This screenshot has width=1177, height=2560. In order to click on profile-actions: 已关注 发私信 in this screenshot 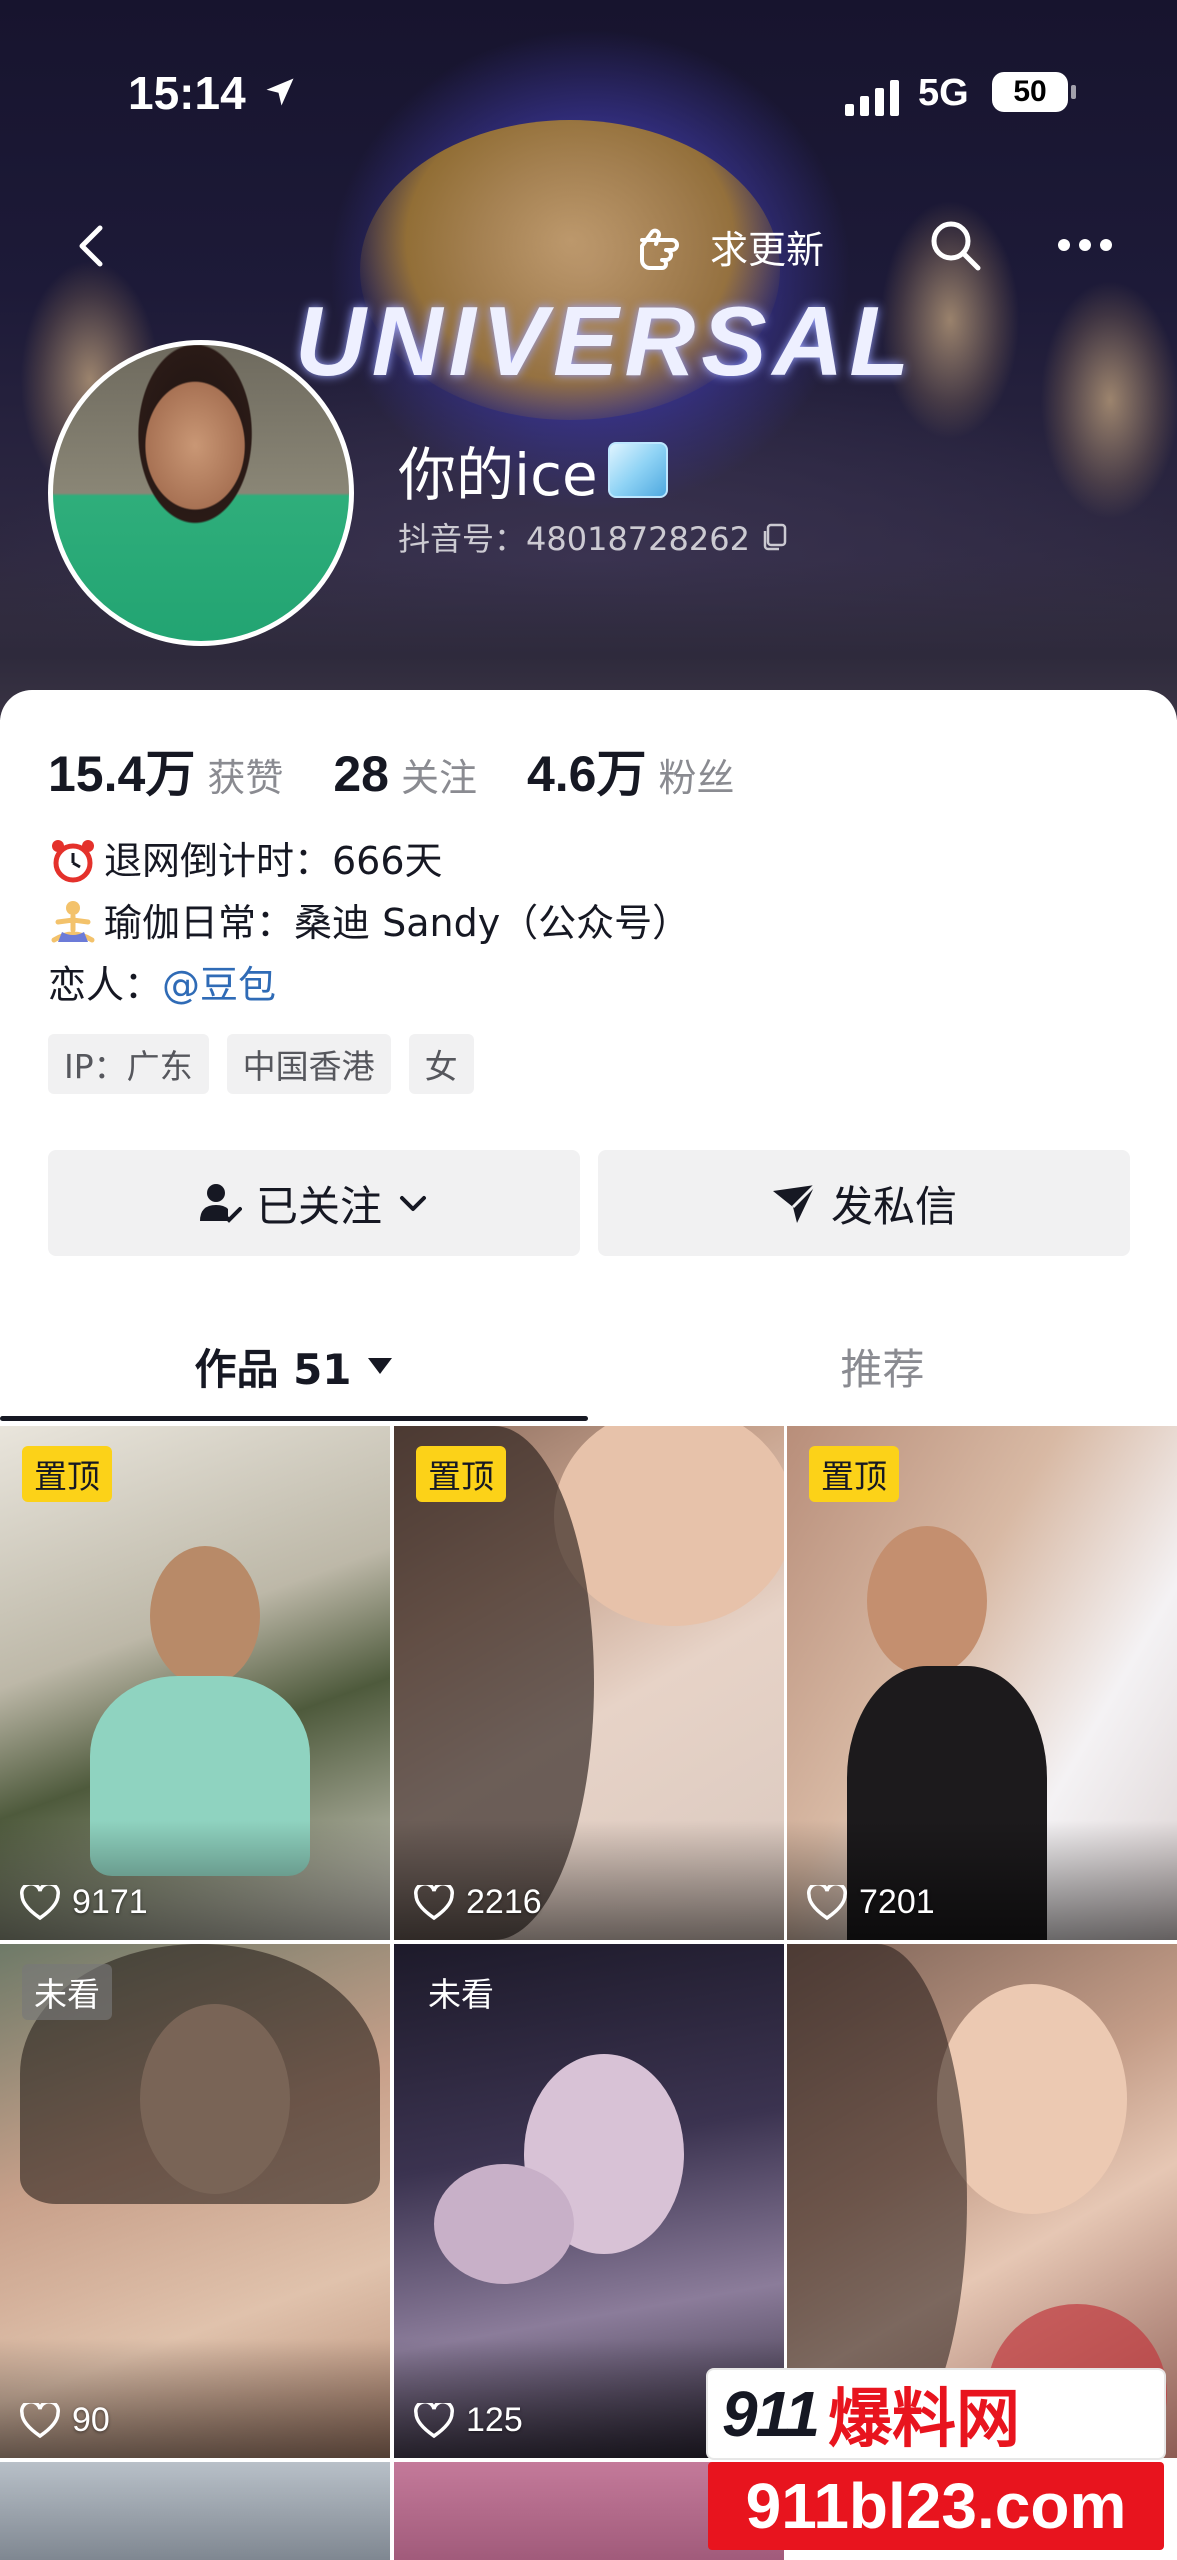, I will do `click(589, 1203)`.